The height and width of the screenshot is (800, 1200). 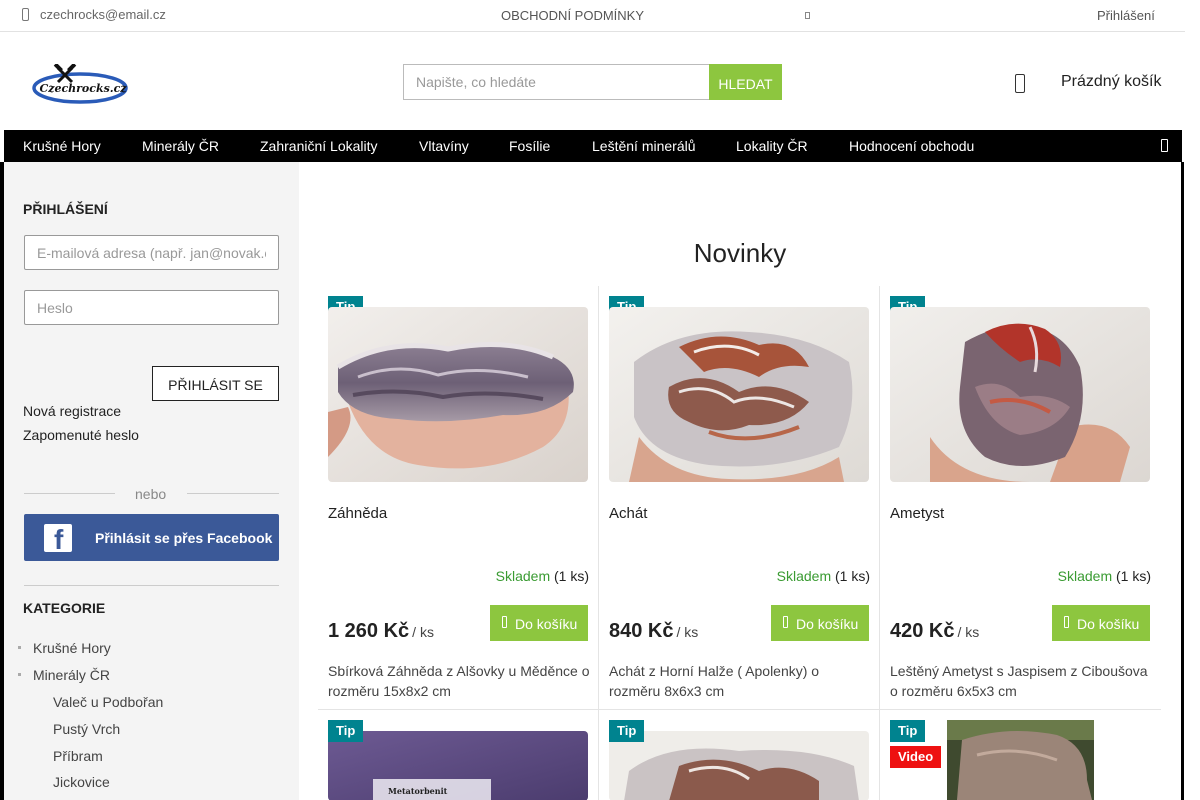 What do you see at coordinates (103, 14) in the screenshot?
I see `contact-email-text: czechrocks@email.cz` at bounding box center [103, 14].